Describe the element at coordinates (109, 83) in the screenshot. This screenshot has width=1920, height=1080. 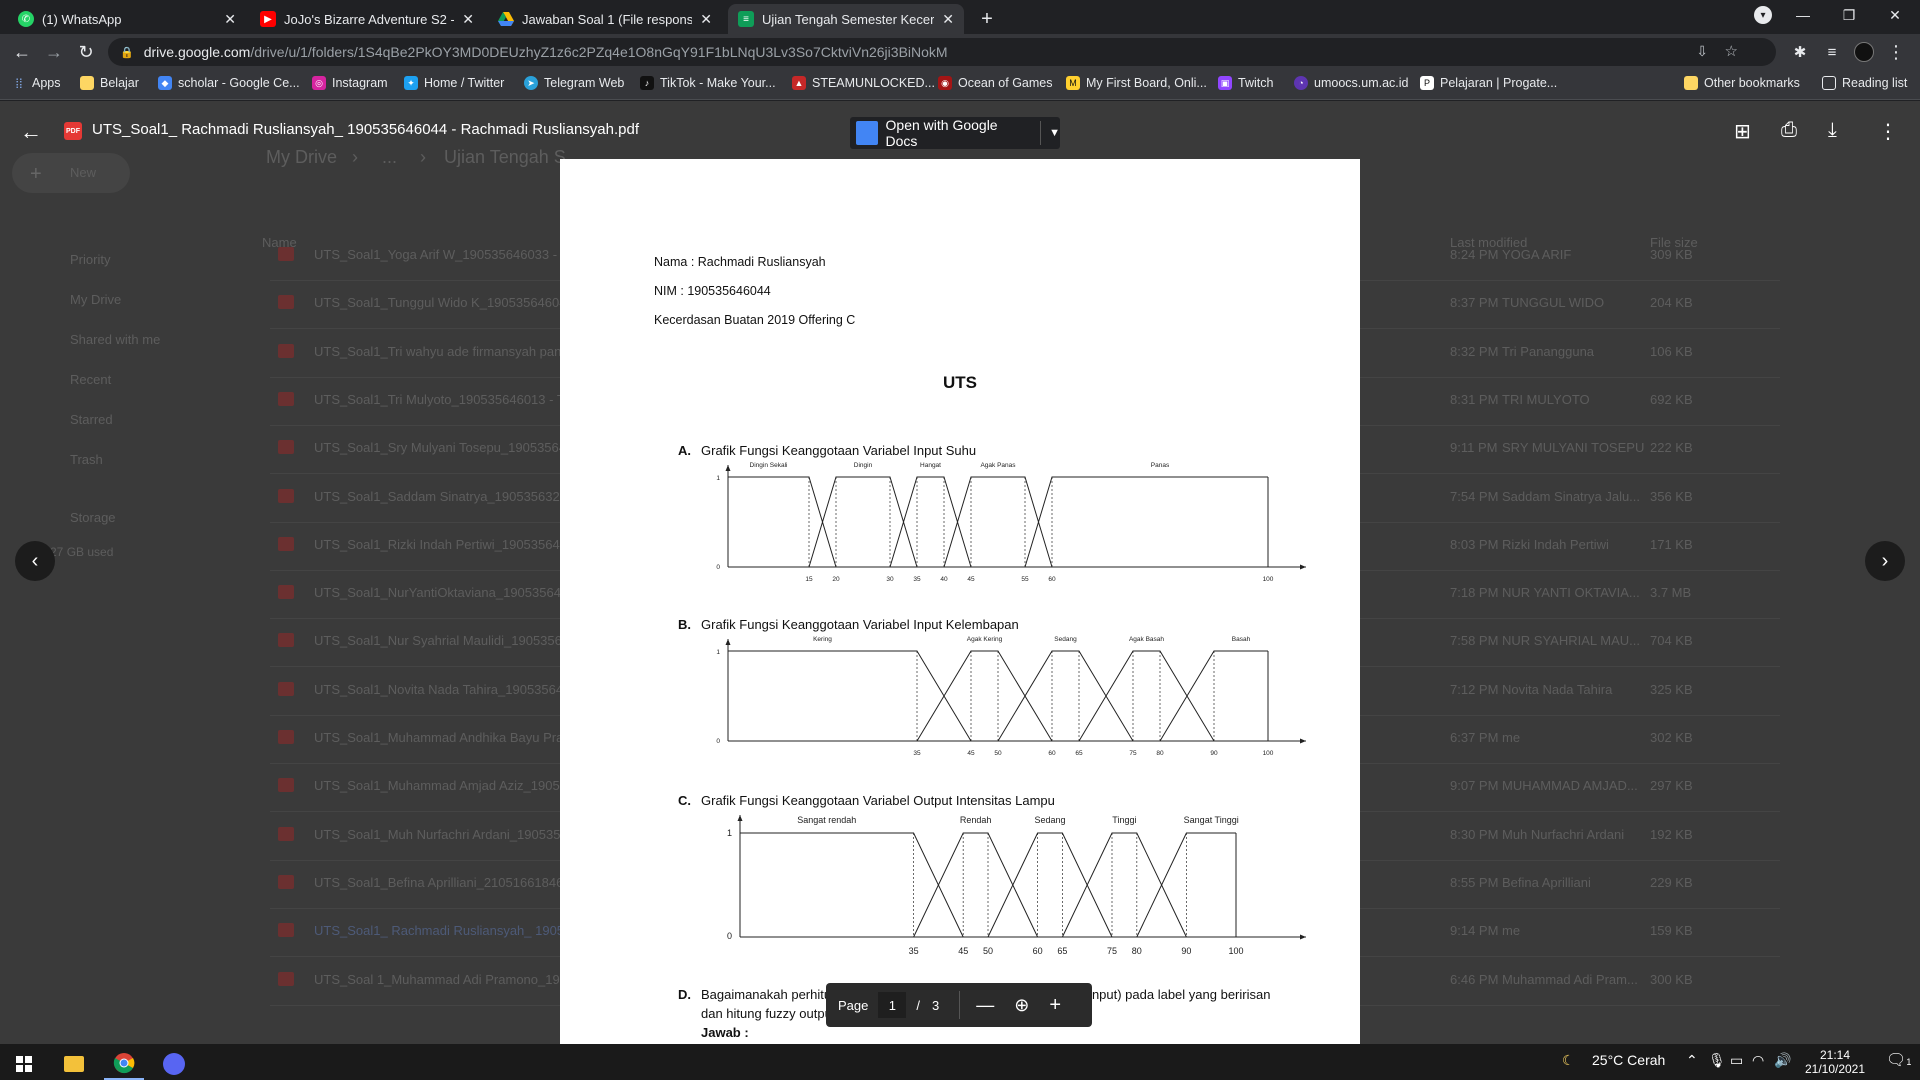
I see `bookmark-belajar: Belajar` at that location.